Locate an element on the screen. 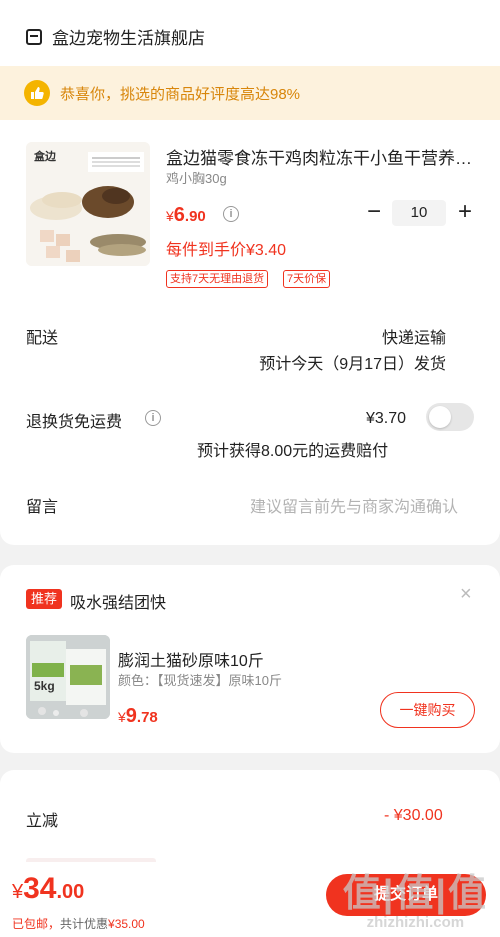 The image size is (500, 937). note-label: 留言 is located at coordinates (42, 507).